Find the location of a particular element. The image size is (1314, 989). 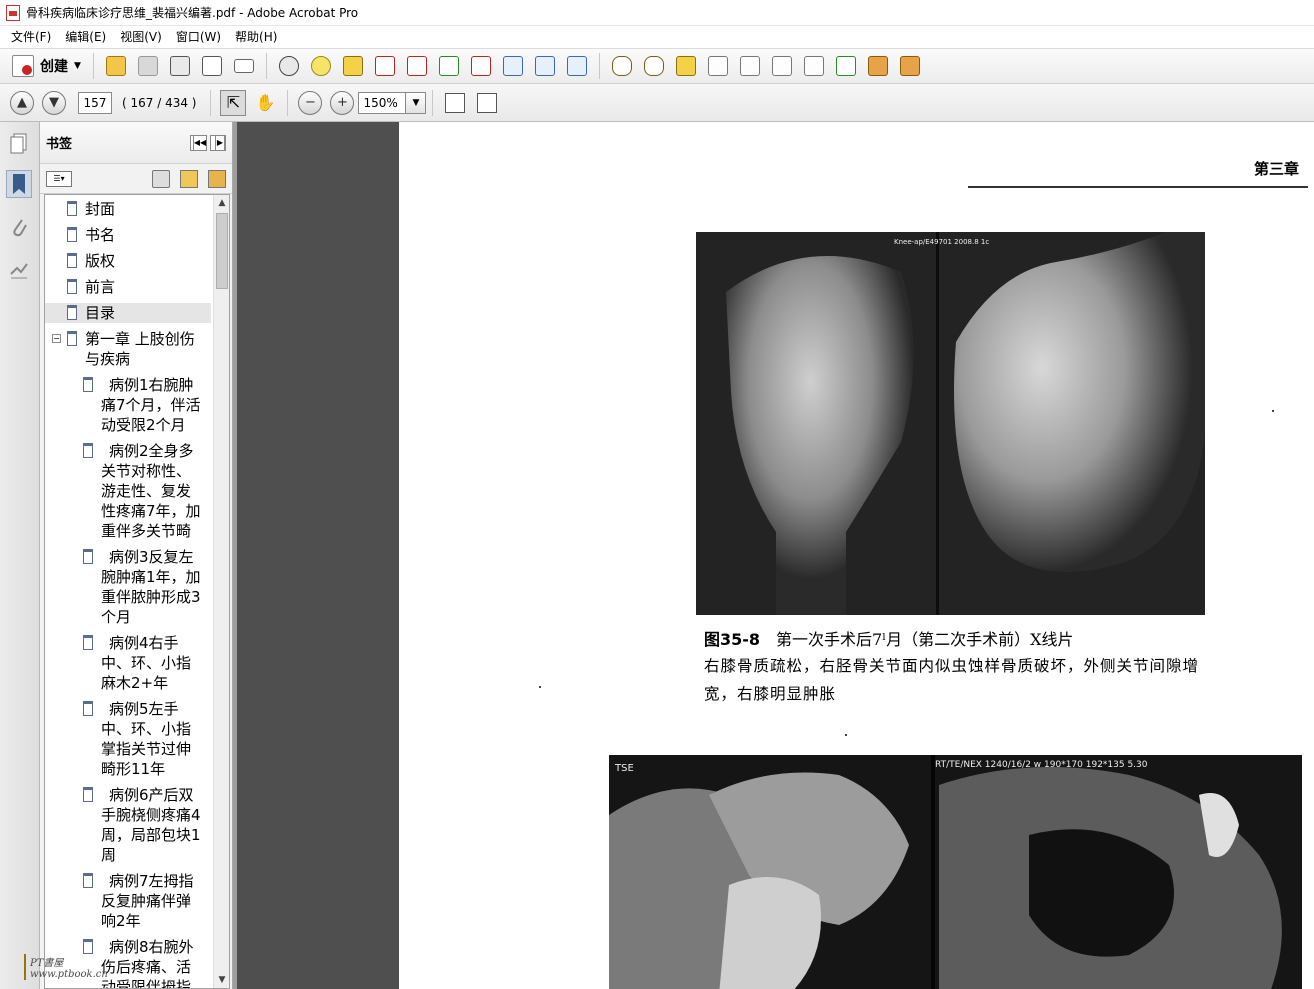

sign-button is located at coordinates (481, 66).